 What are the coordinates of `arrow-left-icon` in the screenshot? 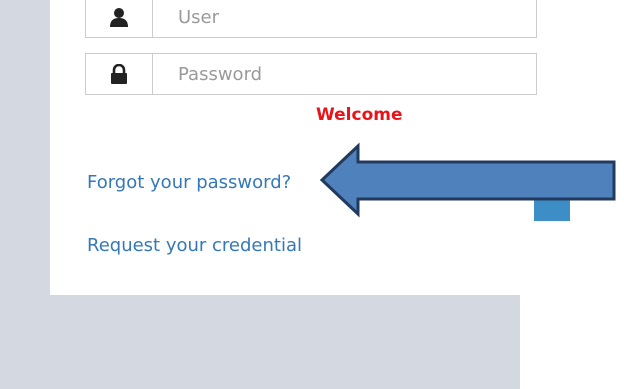 It's located at (467, 180).